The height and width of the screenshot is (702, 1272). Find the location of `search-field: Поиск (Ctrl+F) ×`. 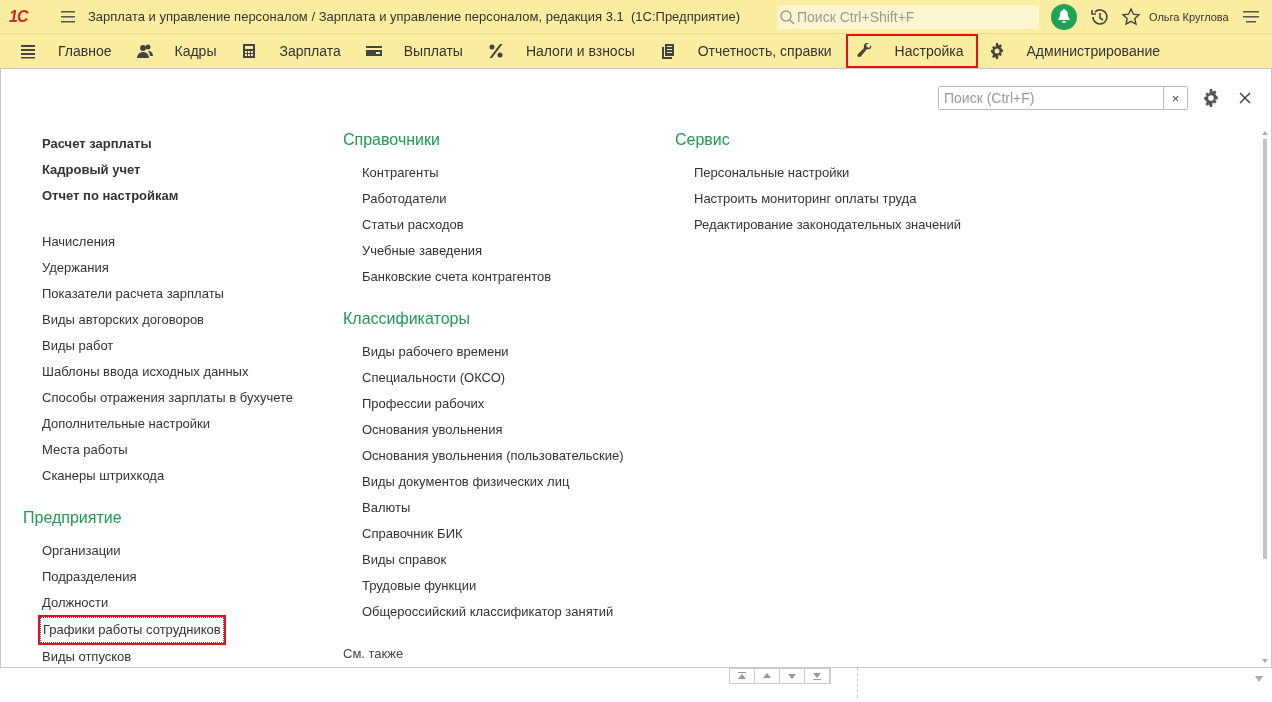

search-field: Поиск (Ctrl+F) × is located at coordinates (1063, 98).